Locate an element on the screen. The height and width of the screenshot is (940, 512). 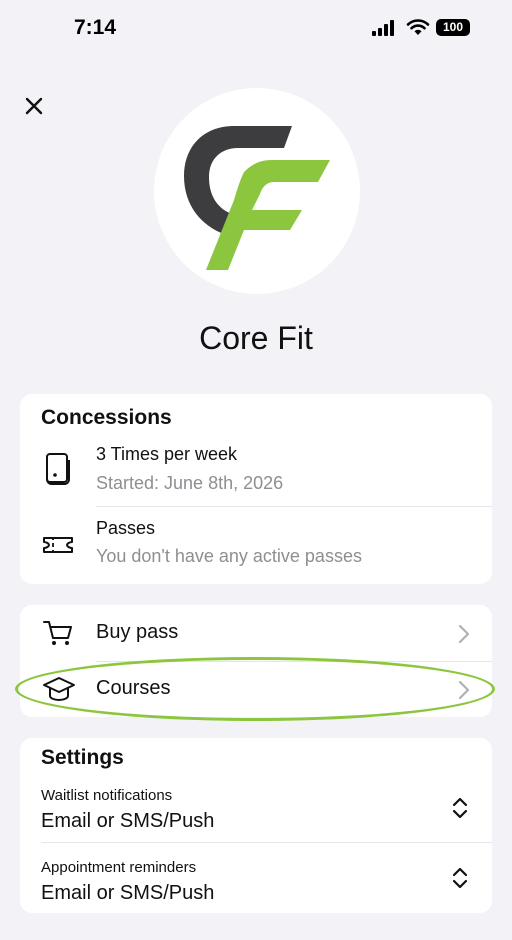
buy-pass-label: Buy pass is located at coordinates (137, 632).